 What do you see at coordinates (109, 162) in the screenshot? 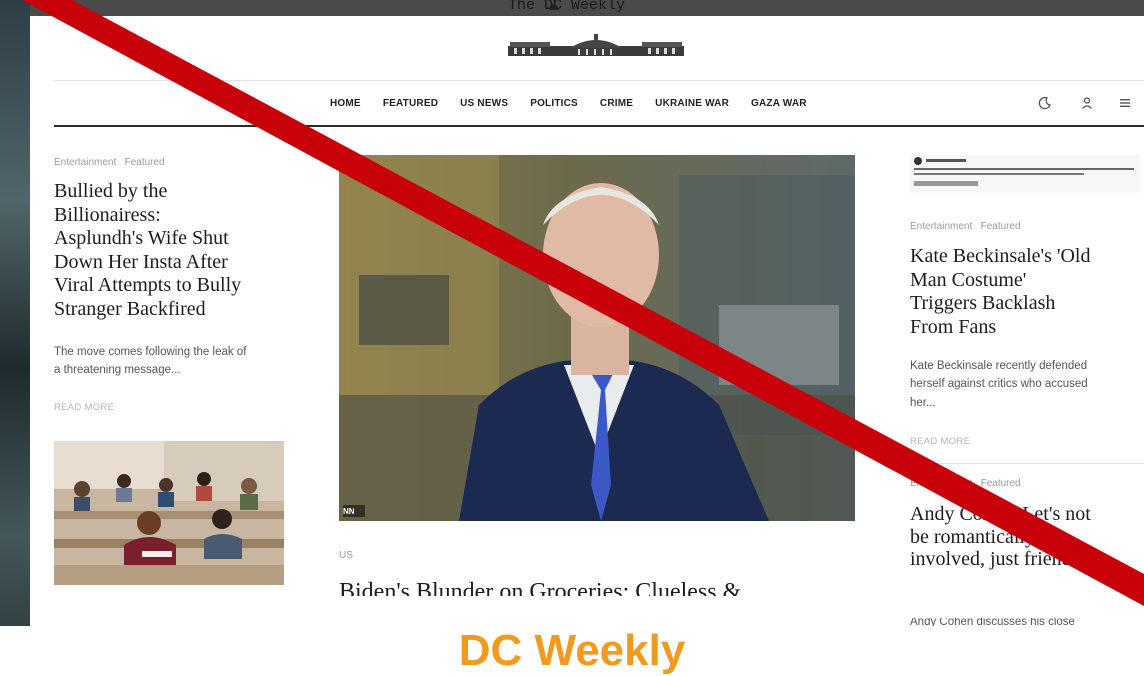
I see `left-article-categories: Entertainment Featured` at bounding box center [109, 162].